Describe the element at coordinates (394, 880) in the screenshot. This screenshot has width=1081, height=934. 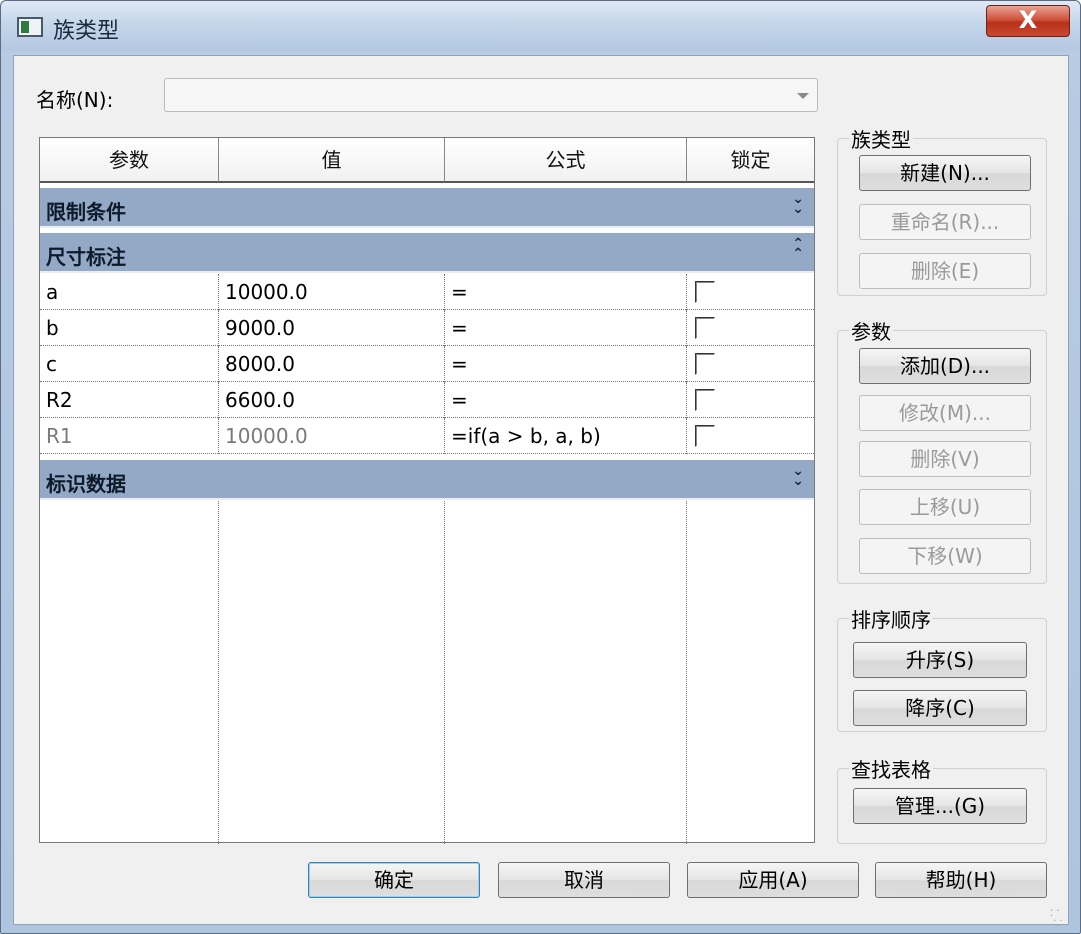
I see `ok-button: 确定` at that location.